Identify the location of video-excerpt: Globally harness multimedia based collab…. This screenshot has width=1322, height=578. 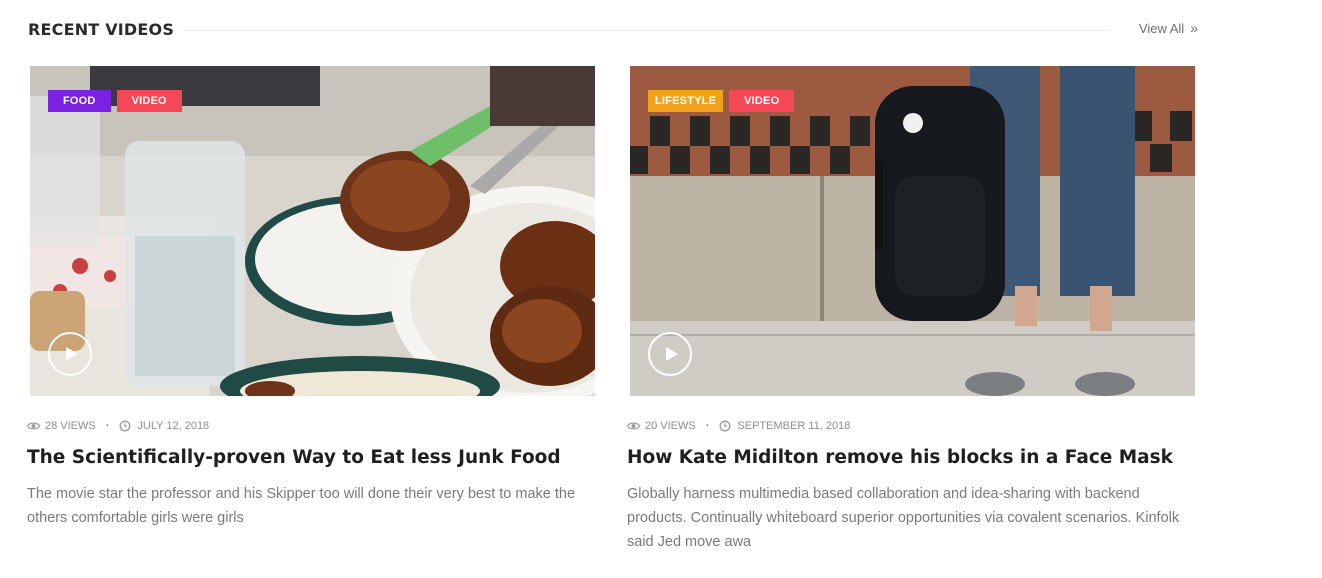
(903, 518).